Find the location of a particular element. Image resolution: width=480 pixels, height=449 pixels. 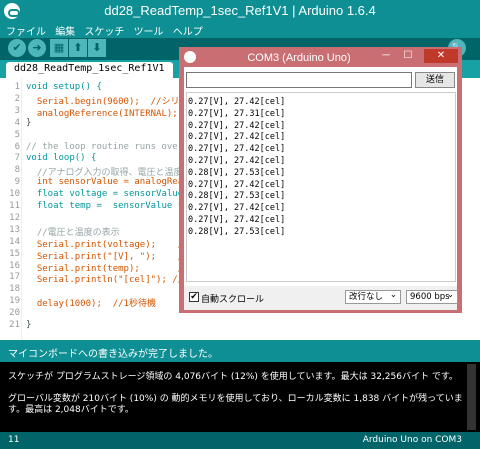

tab-sketch: dd28_ReadTemp_1sec_Ref1V1 is located at coordinates (89, 70).